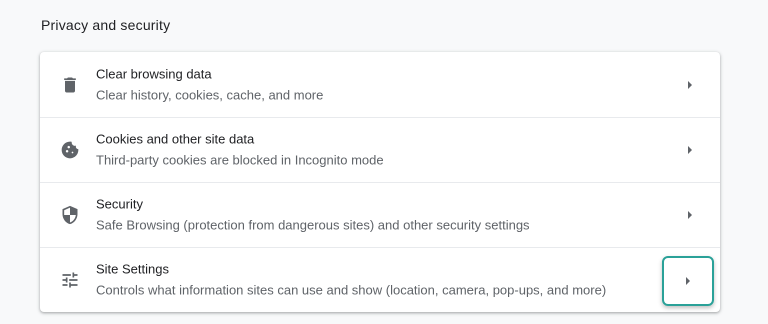 Image resolution: width=768 pixels, height=324 pixels. Describe the element at coordinates (175, 139) in the screenshot. I see `row-label: Cookies and other site data` at that location.